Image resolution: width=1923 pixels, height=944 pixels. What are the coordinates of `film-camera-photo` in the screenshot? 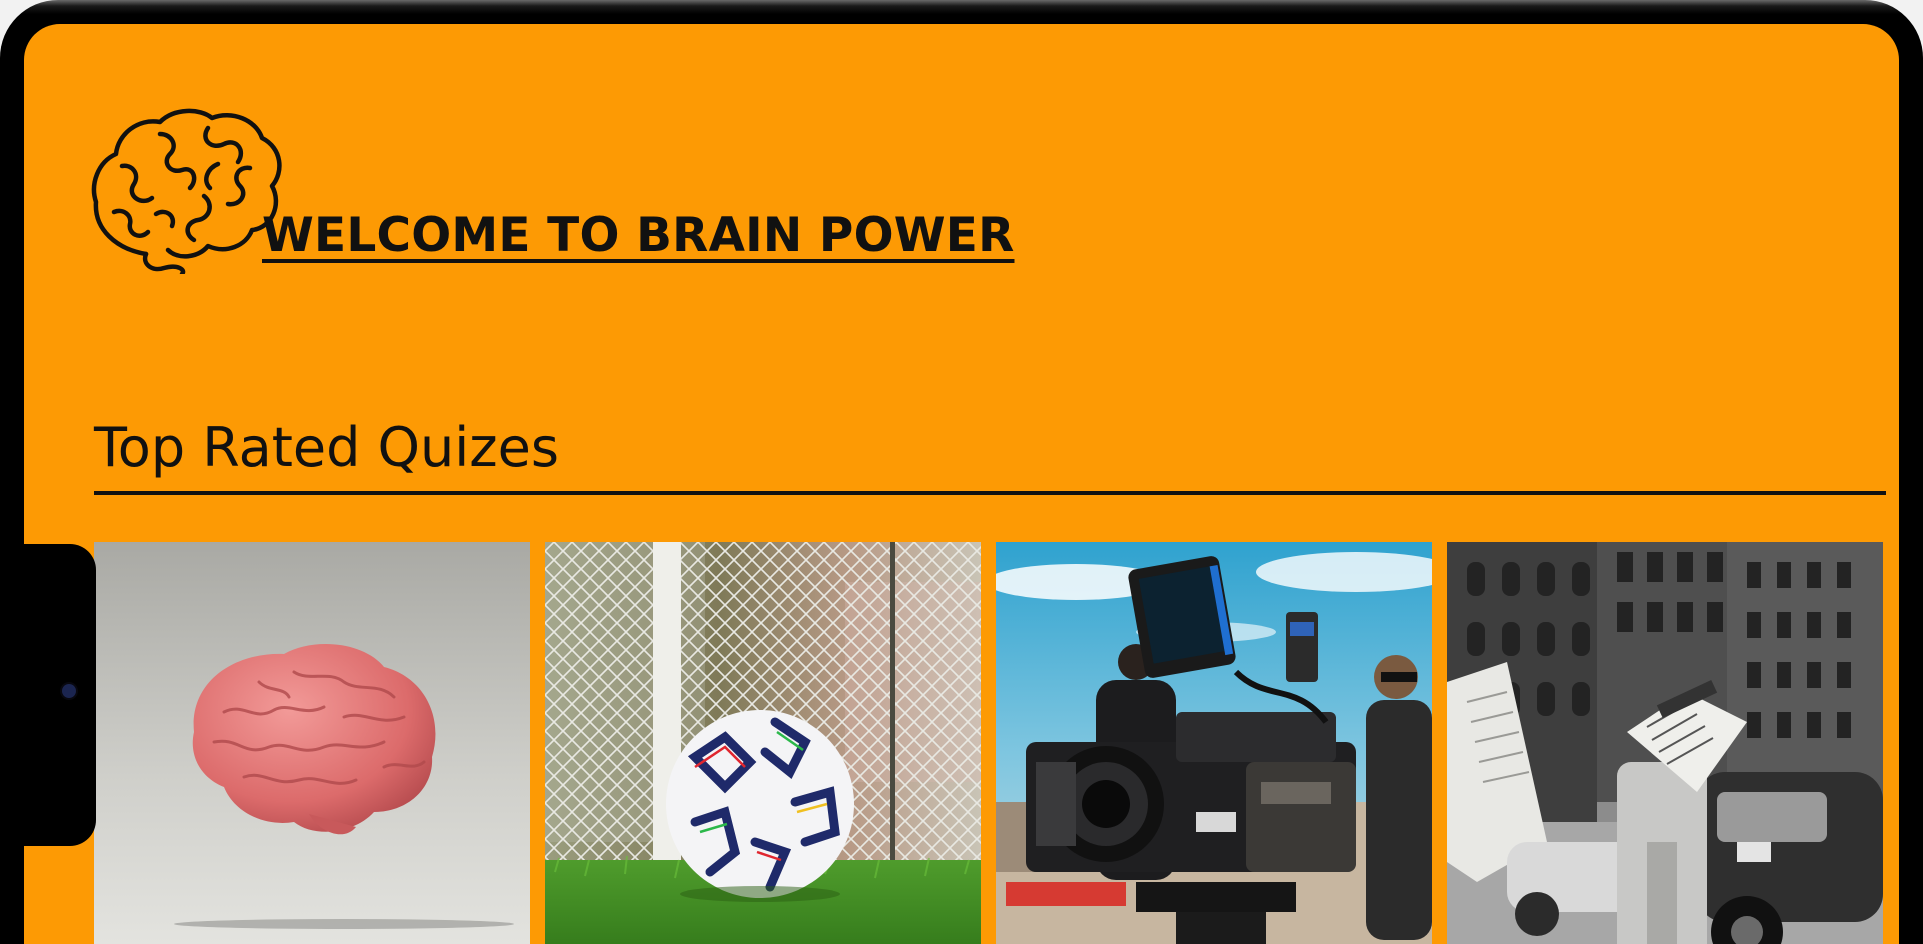 It's located at (1214, 743).